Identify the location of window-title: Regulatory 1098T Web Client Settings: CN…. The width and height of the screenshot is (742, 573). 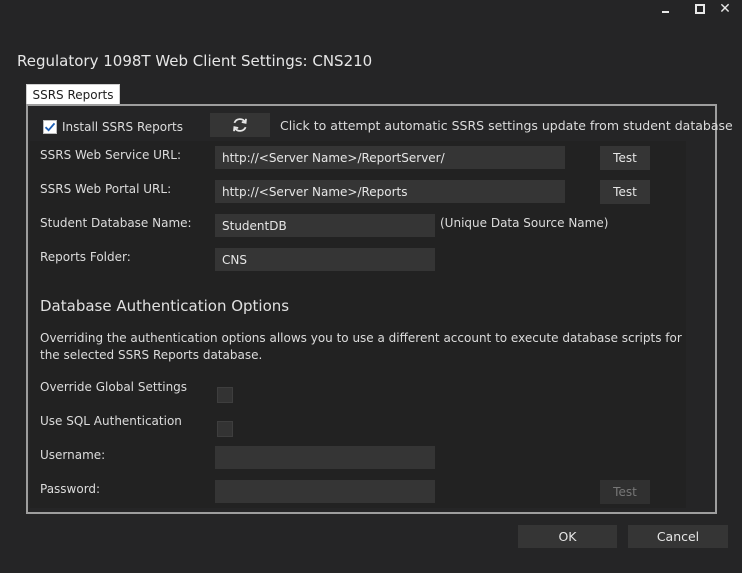
(195, 61).